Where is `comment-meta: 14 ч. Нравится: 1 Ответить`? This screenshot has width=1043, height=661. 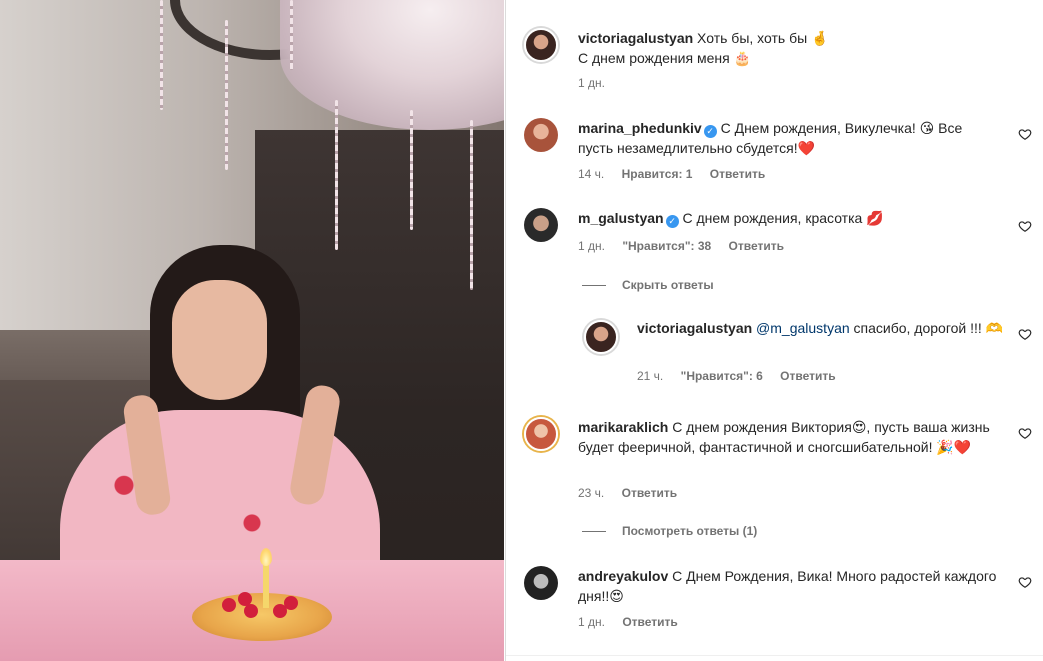 comment-meta: 14 ч. Нравится: 1 Ответить is located at coordinates (678, 174).